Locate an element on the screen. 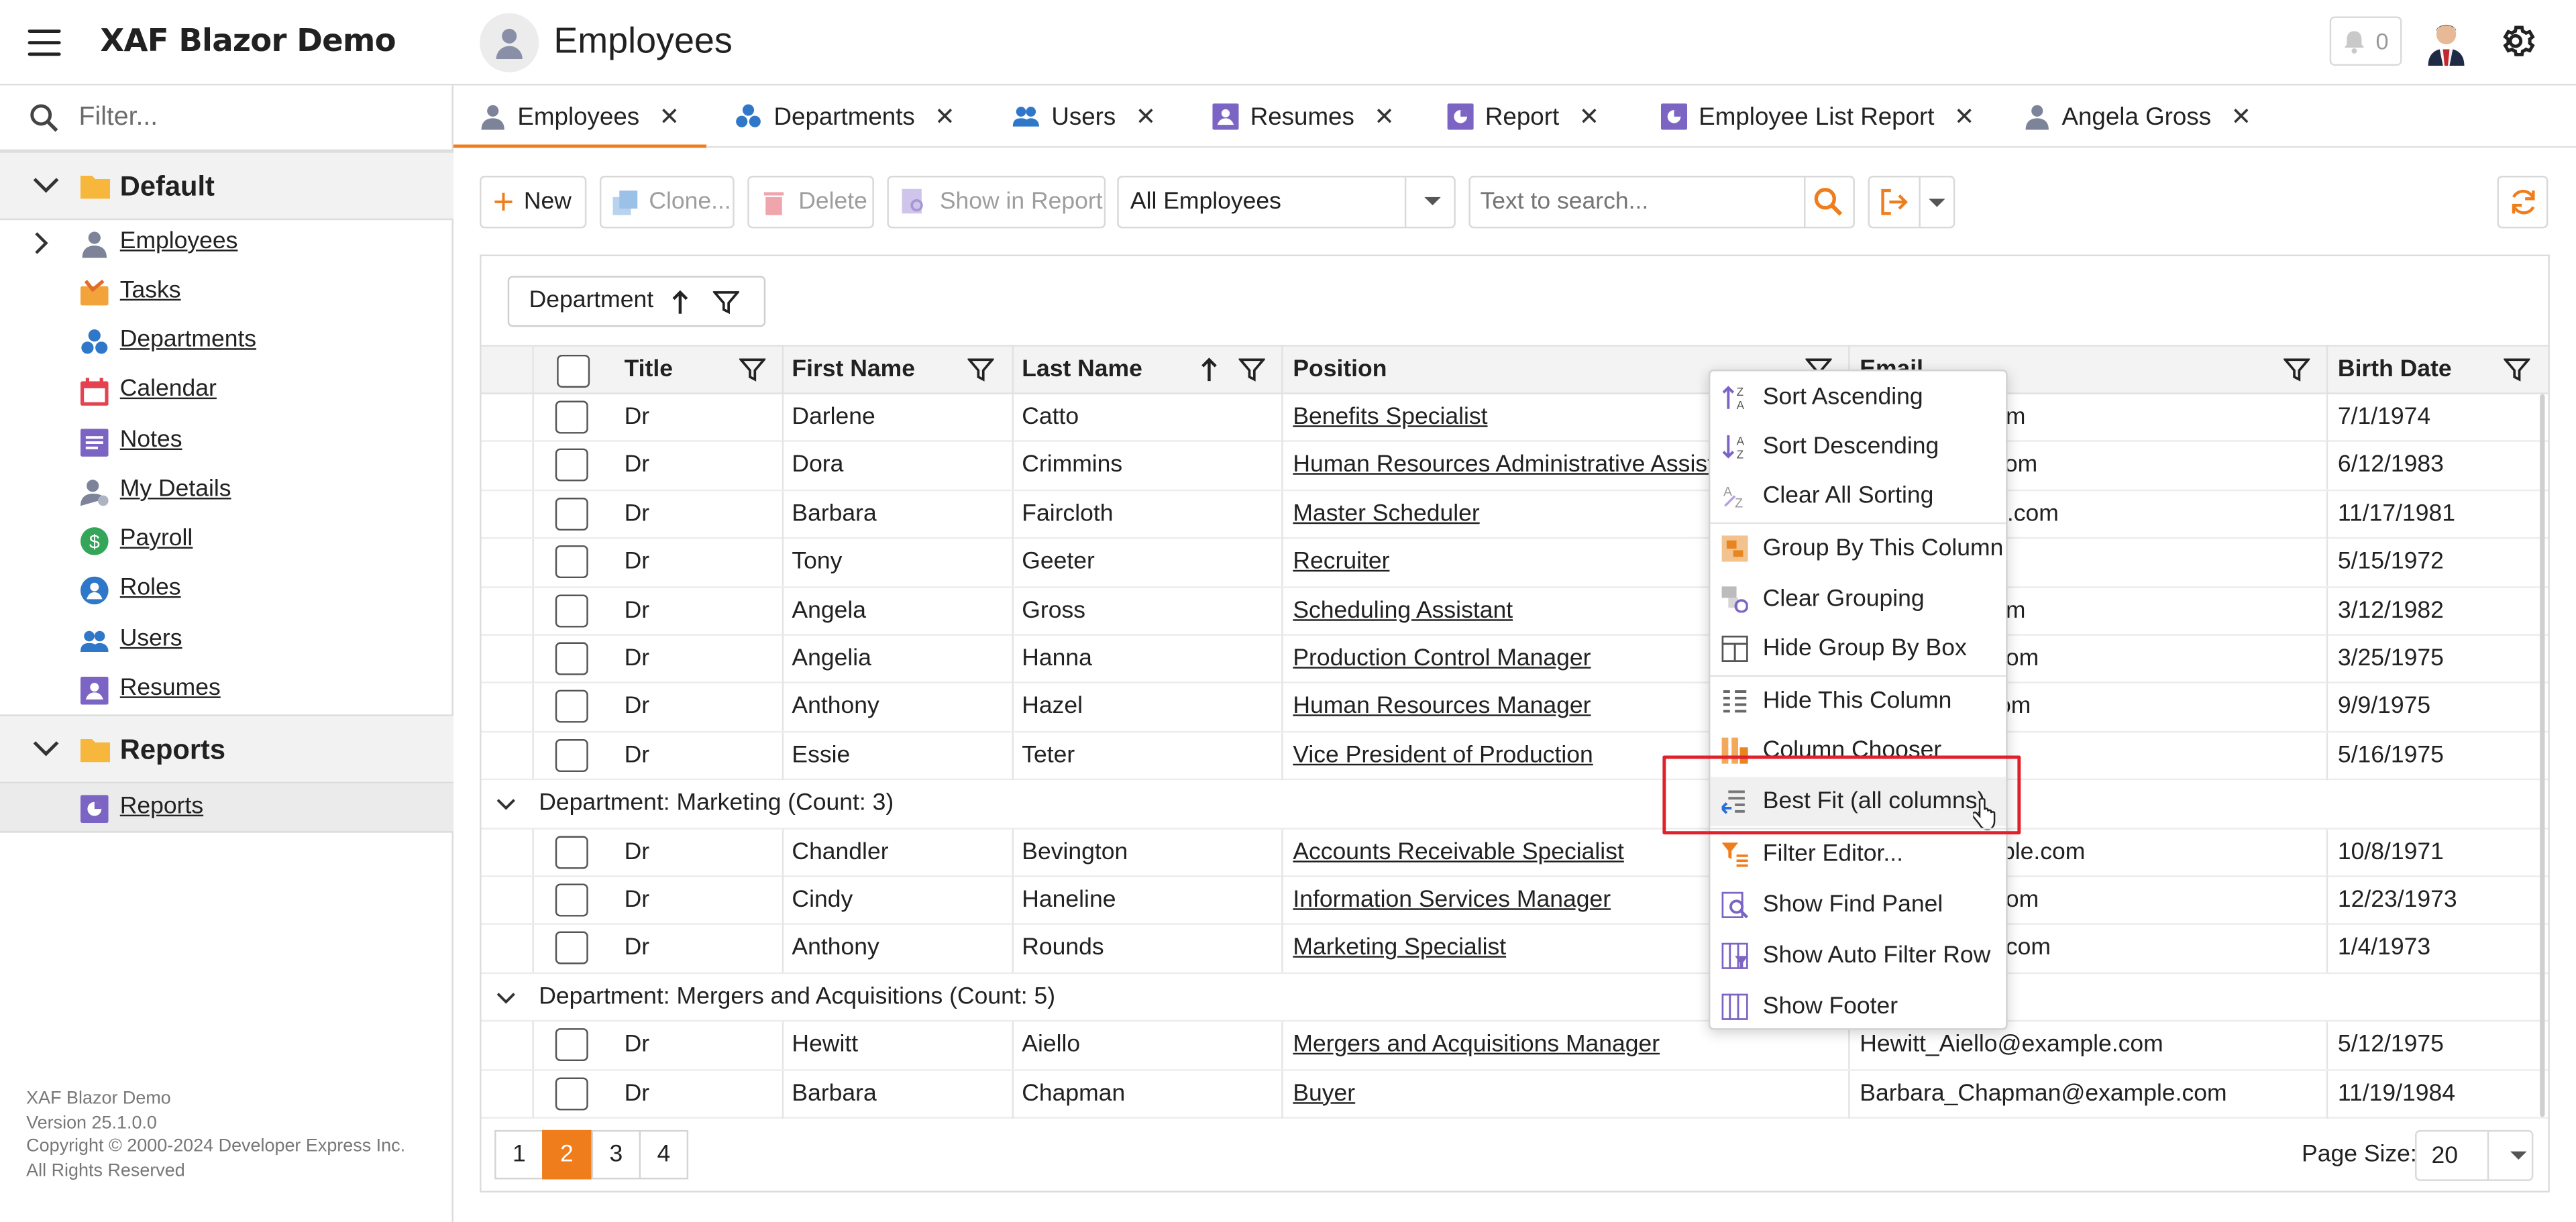 This screenshot has height=1222, width=2576. position-link: Master Scheduler is located at coordinates (1386, 513).